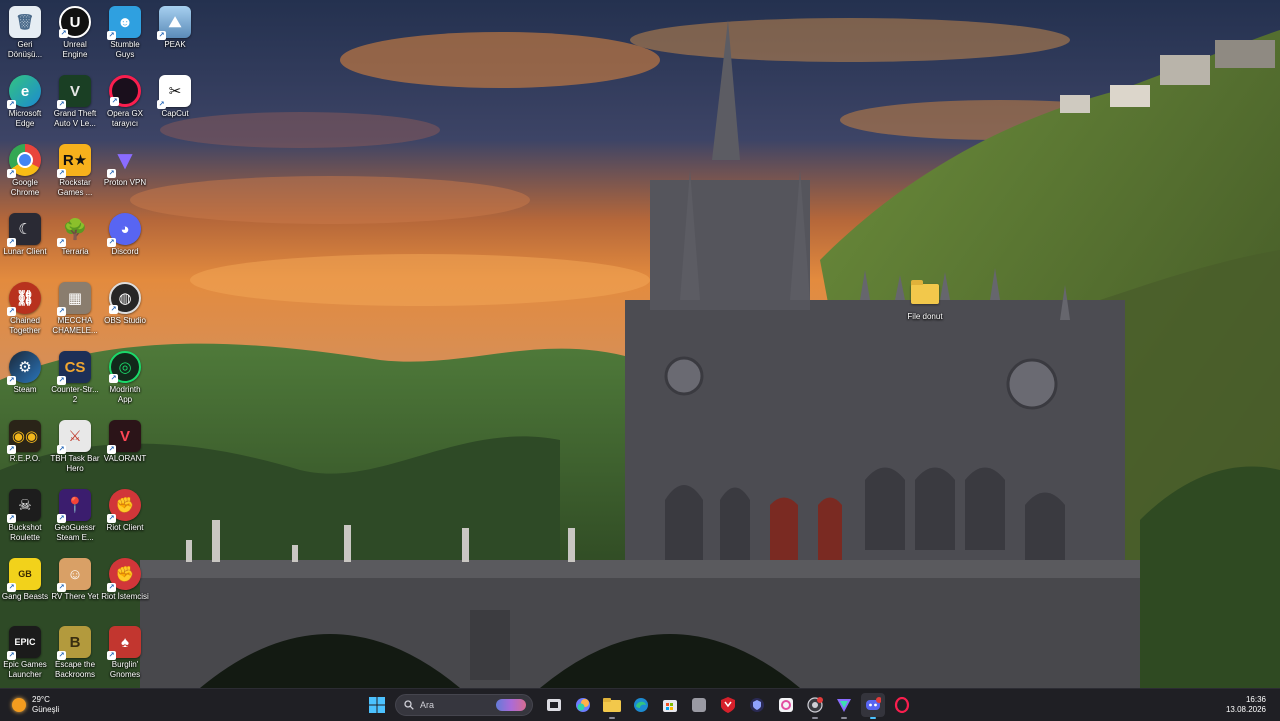 This screenshot has width=1280, height=721. What do you see at coordinates (72, 232) in the screenshot?
I see `terraria-icon: 🌳 ↗` at bounding box center [72, 232].